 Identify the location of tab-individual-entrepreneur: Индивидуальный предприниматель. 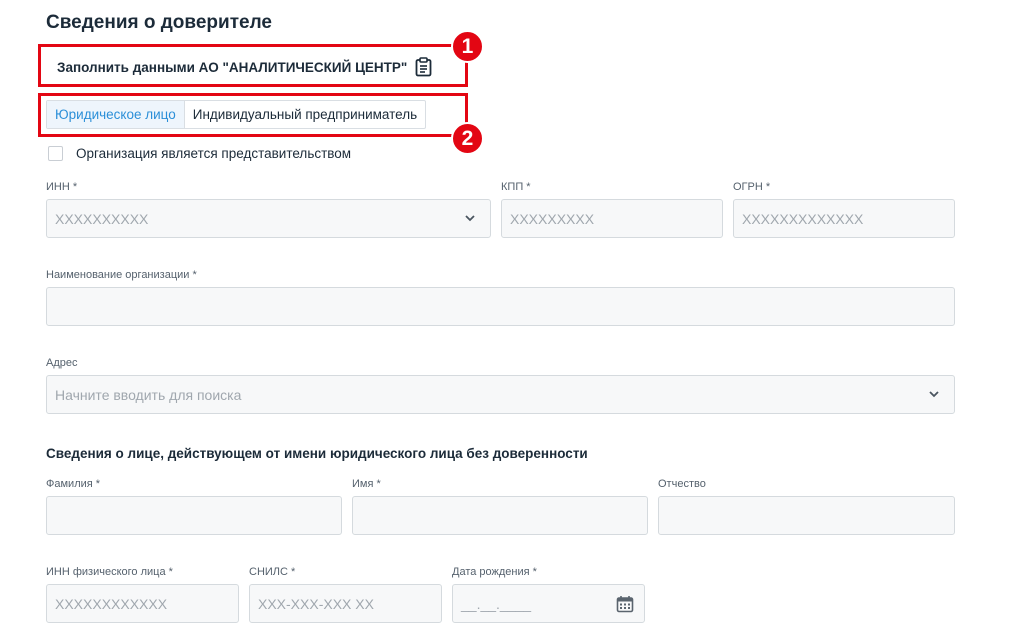
(305, 114).